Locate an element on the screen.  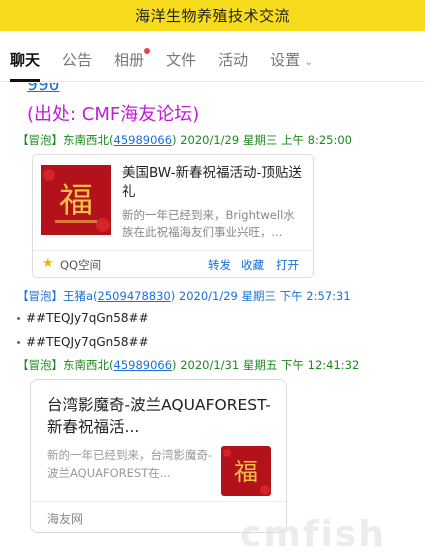
tab-settings: 设置 ⌄ is located at coordinates (291, 60).